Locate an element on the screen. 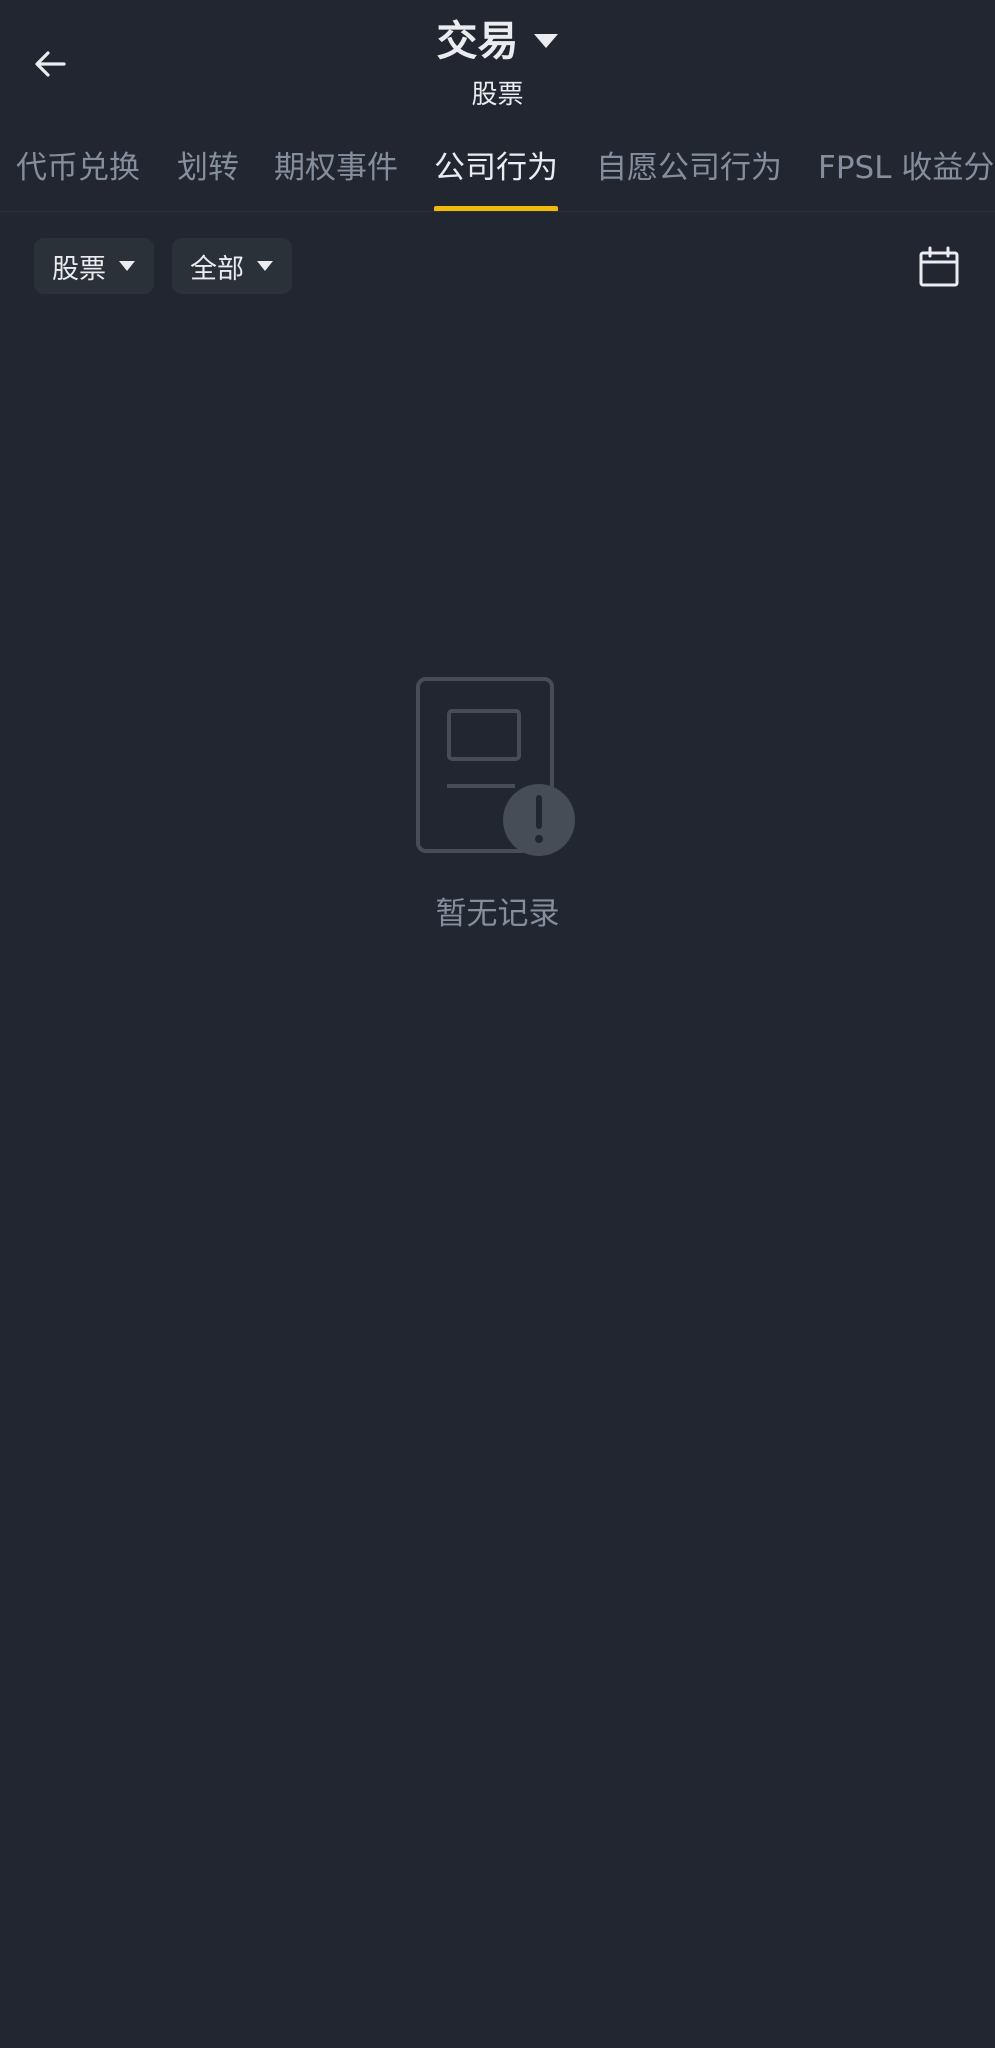 The width and height of the screenshot is (995, 2048). tab-options-events: 期权事件 is located at coordinates (336, 175).